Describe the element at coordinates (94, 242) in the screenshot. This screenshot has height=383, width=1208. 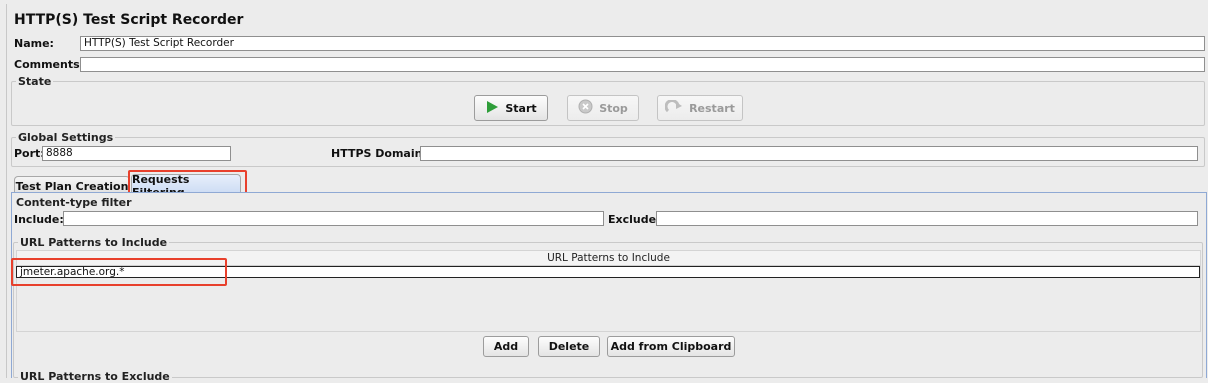
I see `url-include-title: URL Patterns to Include` at that location.